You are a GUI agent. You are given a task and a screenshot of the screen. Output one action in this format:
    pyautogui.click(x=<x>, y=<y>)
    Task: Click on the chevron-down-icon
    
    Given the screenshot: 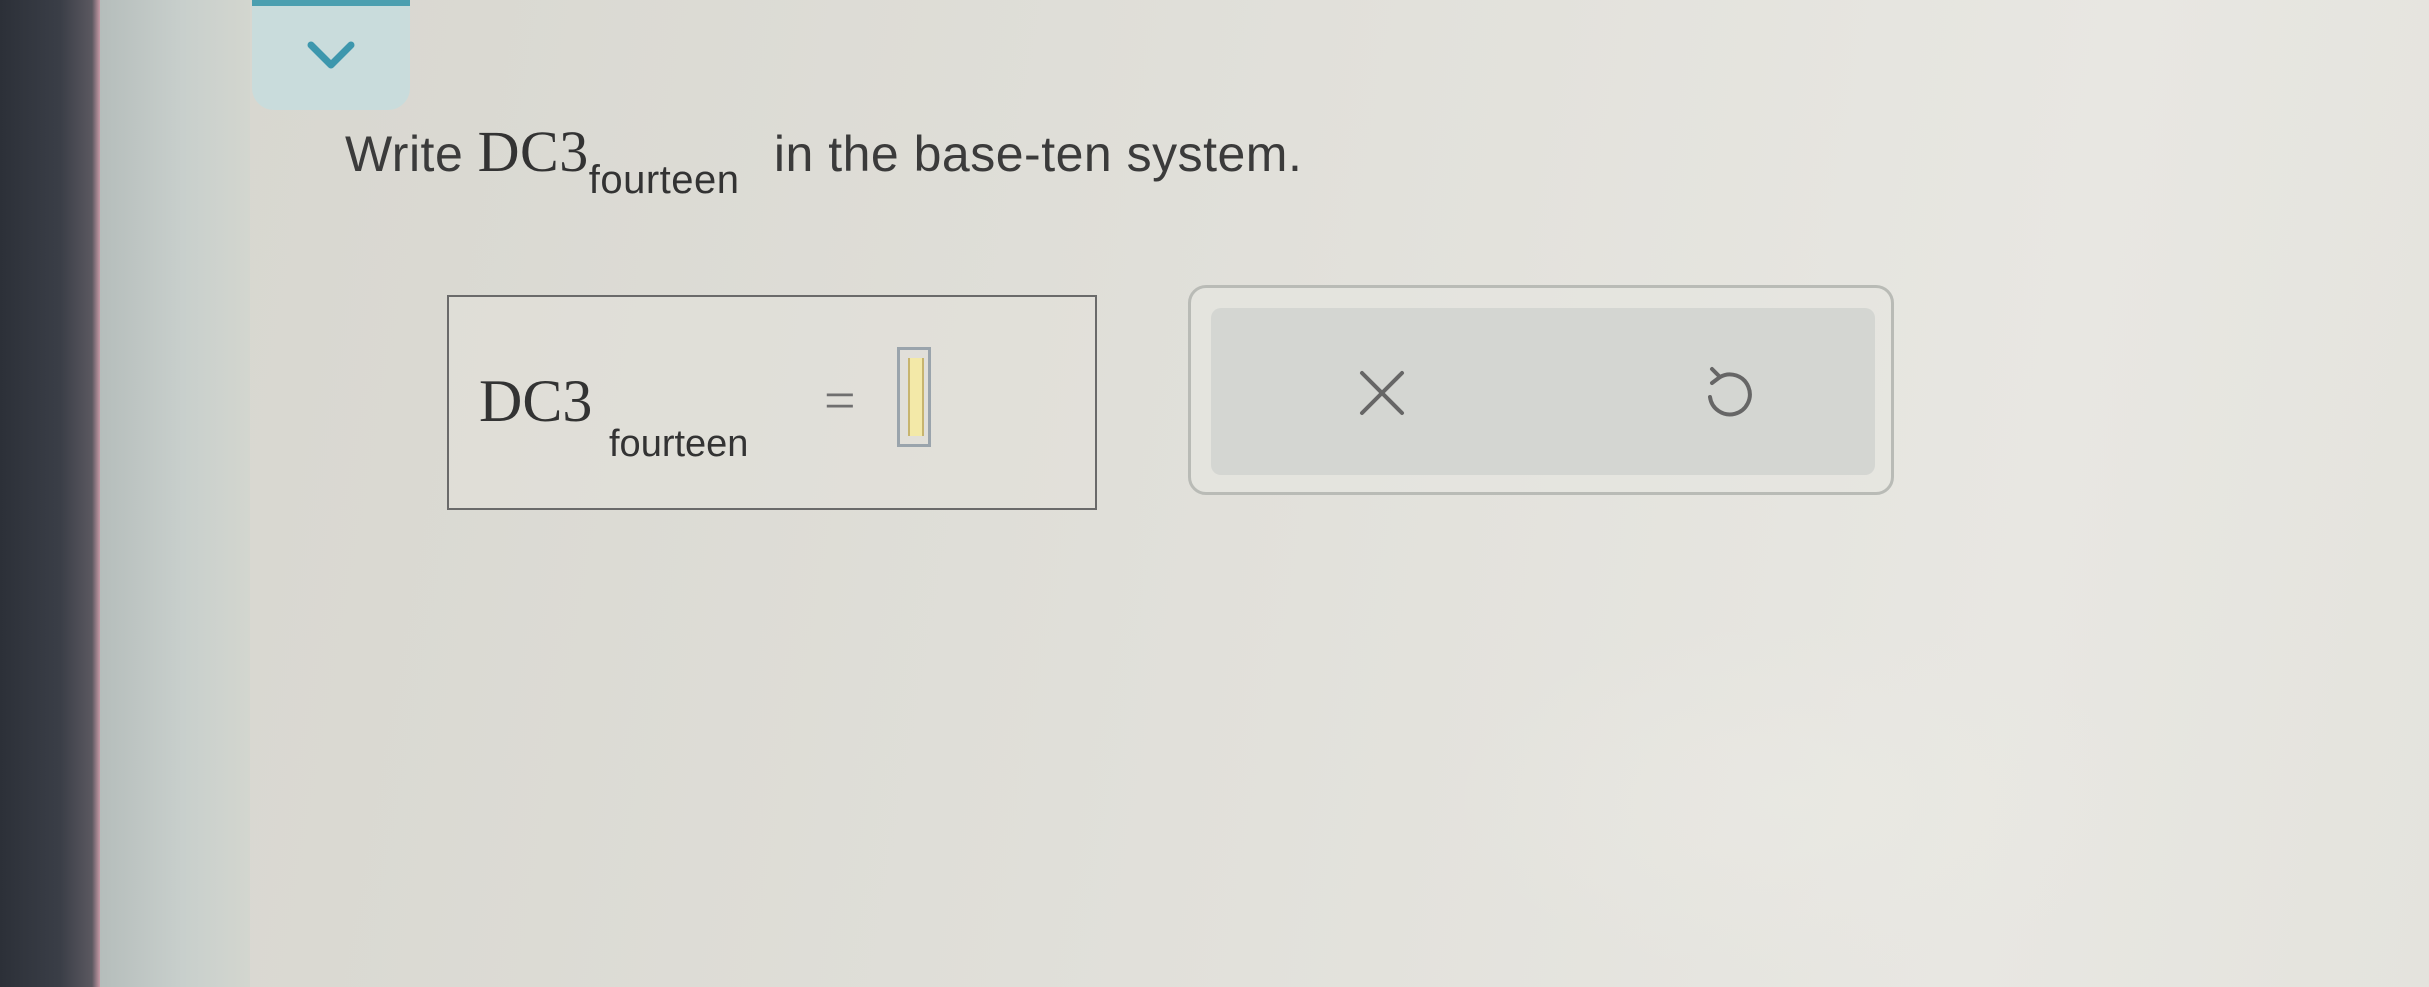 What is the action you would take?
    pyautogui.click(x=331, y=55)
    